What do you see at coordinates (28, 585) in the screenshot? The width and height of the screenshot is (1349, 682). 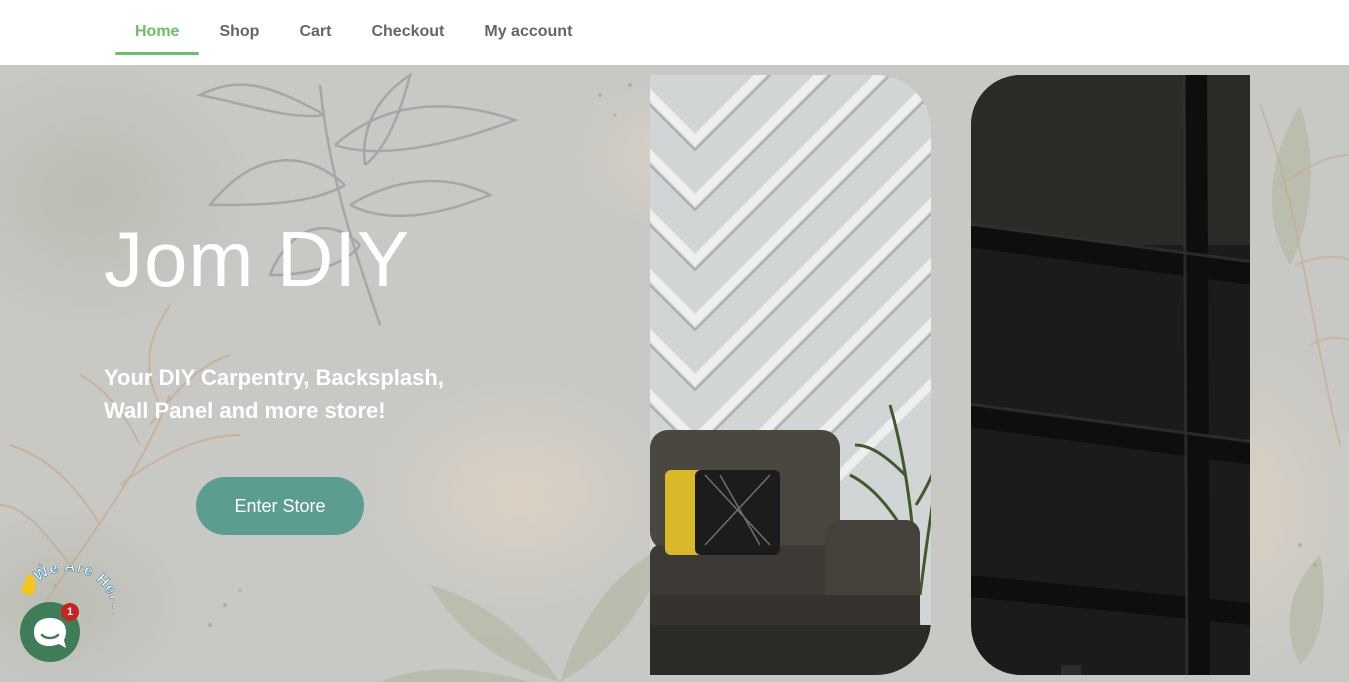 I see `waving-hand-icon` at bounding box center [28, 585].